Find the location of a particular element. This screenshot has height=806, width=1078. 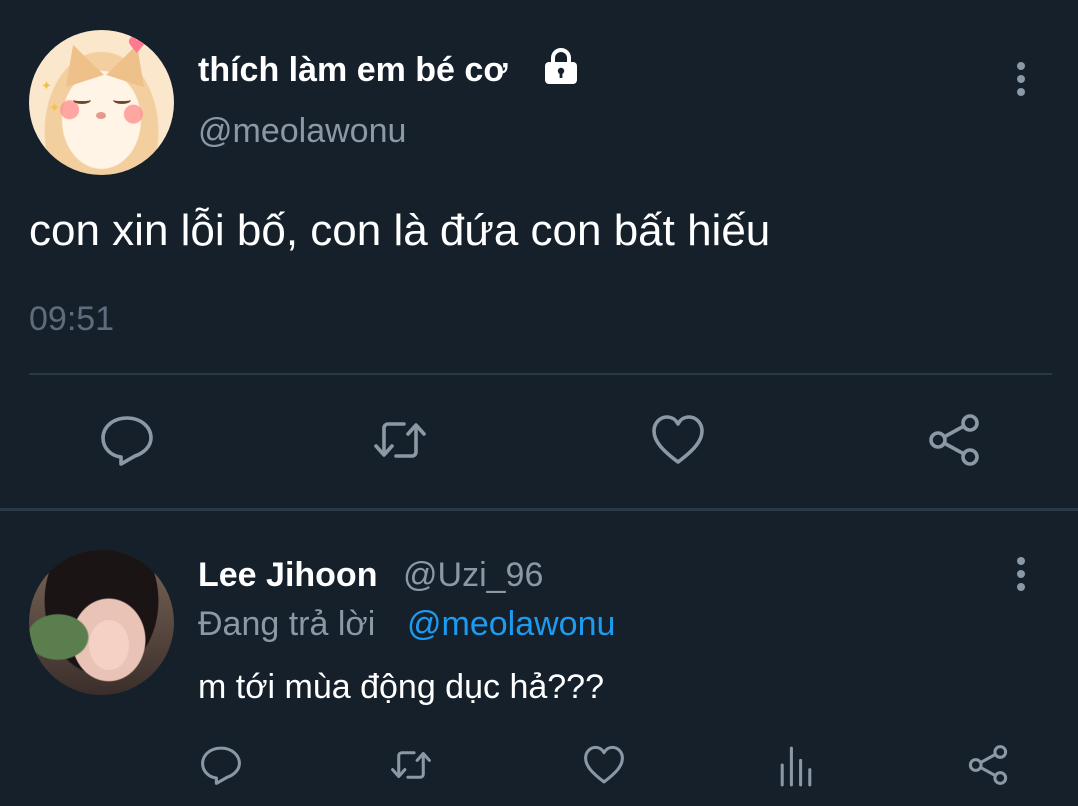

lock-icon is located at coordinates (561, 66).